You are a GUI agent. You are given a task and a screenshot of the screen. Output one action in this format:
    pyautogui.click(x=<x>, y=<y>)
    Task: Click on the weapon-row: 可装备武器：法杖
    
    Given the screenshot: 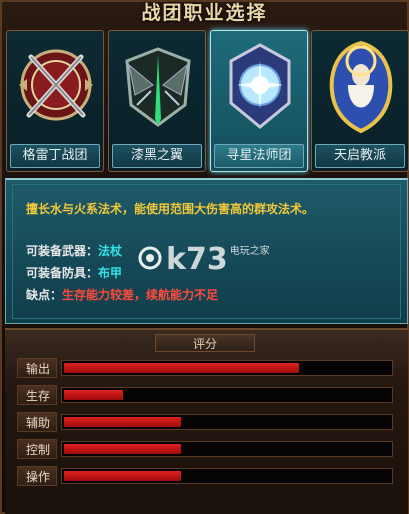 What is the action you would take?
    pyautogui.click(x=74, y=250)
    